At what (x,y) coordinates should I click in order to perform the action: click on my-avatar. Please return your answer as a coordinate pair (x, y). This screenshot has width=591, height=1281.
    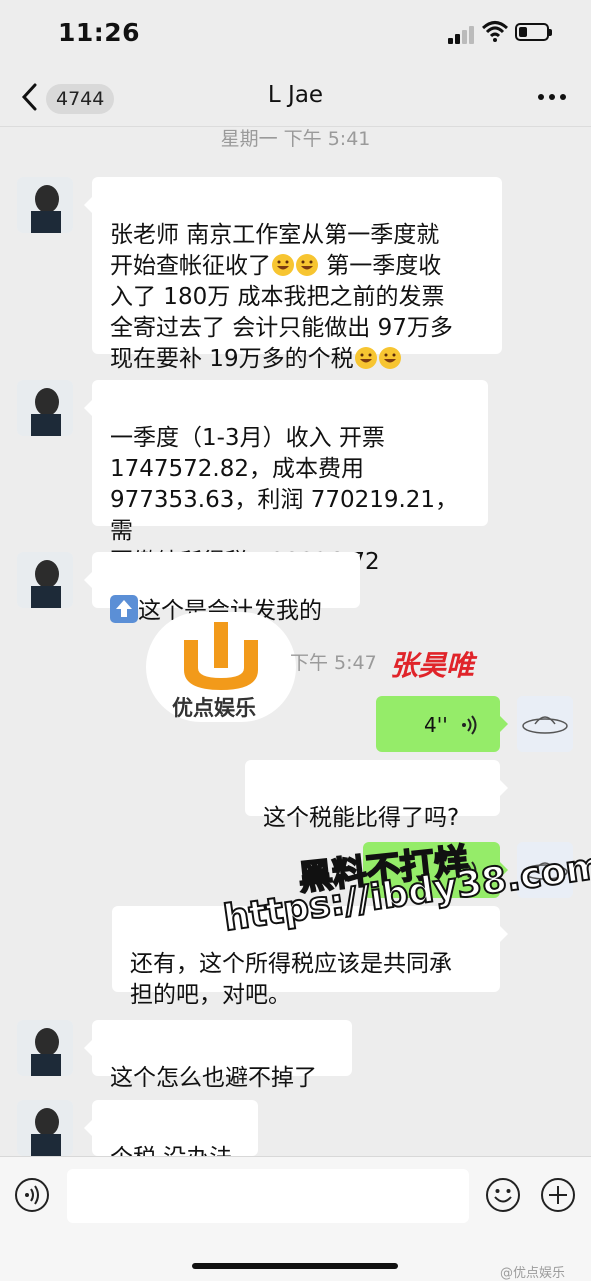
    Looking at the image, I should click on (545, 724).